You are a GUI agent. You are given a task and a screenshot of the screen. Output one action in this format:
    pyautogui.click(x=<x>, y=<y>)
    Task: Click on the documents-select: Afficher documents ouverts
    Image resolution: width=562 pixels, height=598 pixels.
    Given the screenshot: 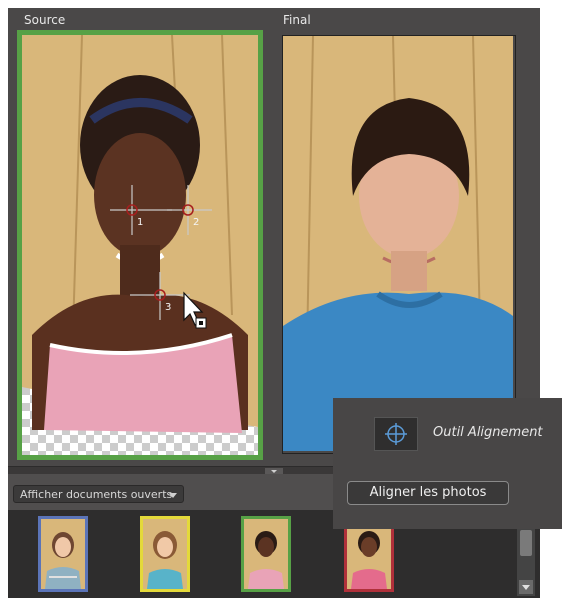 What is the action you would take?
    pyautogui.click(x=98, y=494)
    